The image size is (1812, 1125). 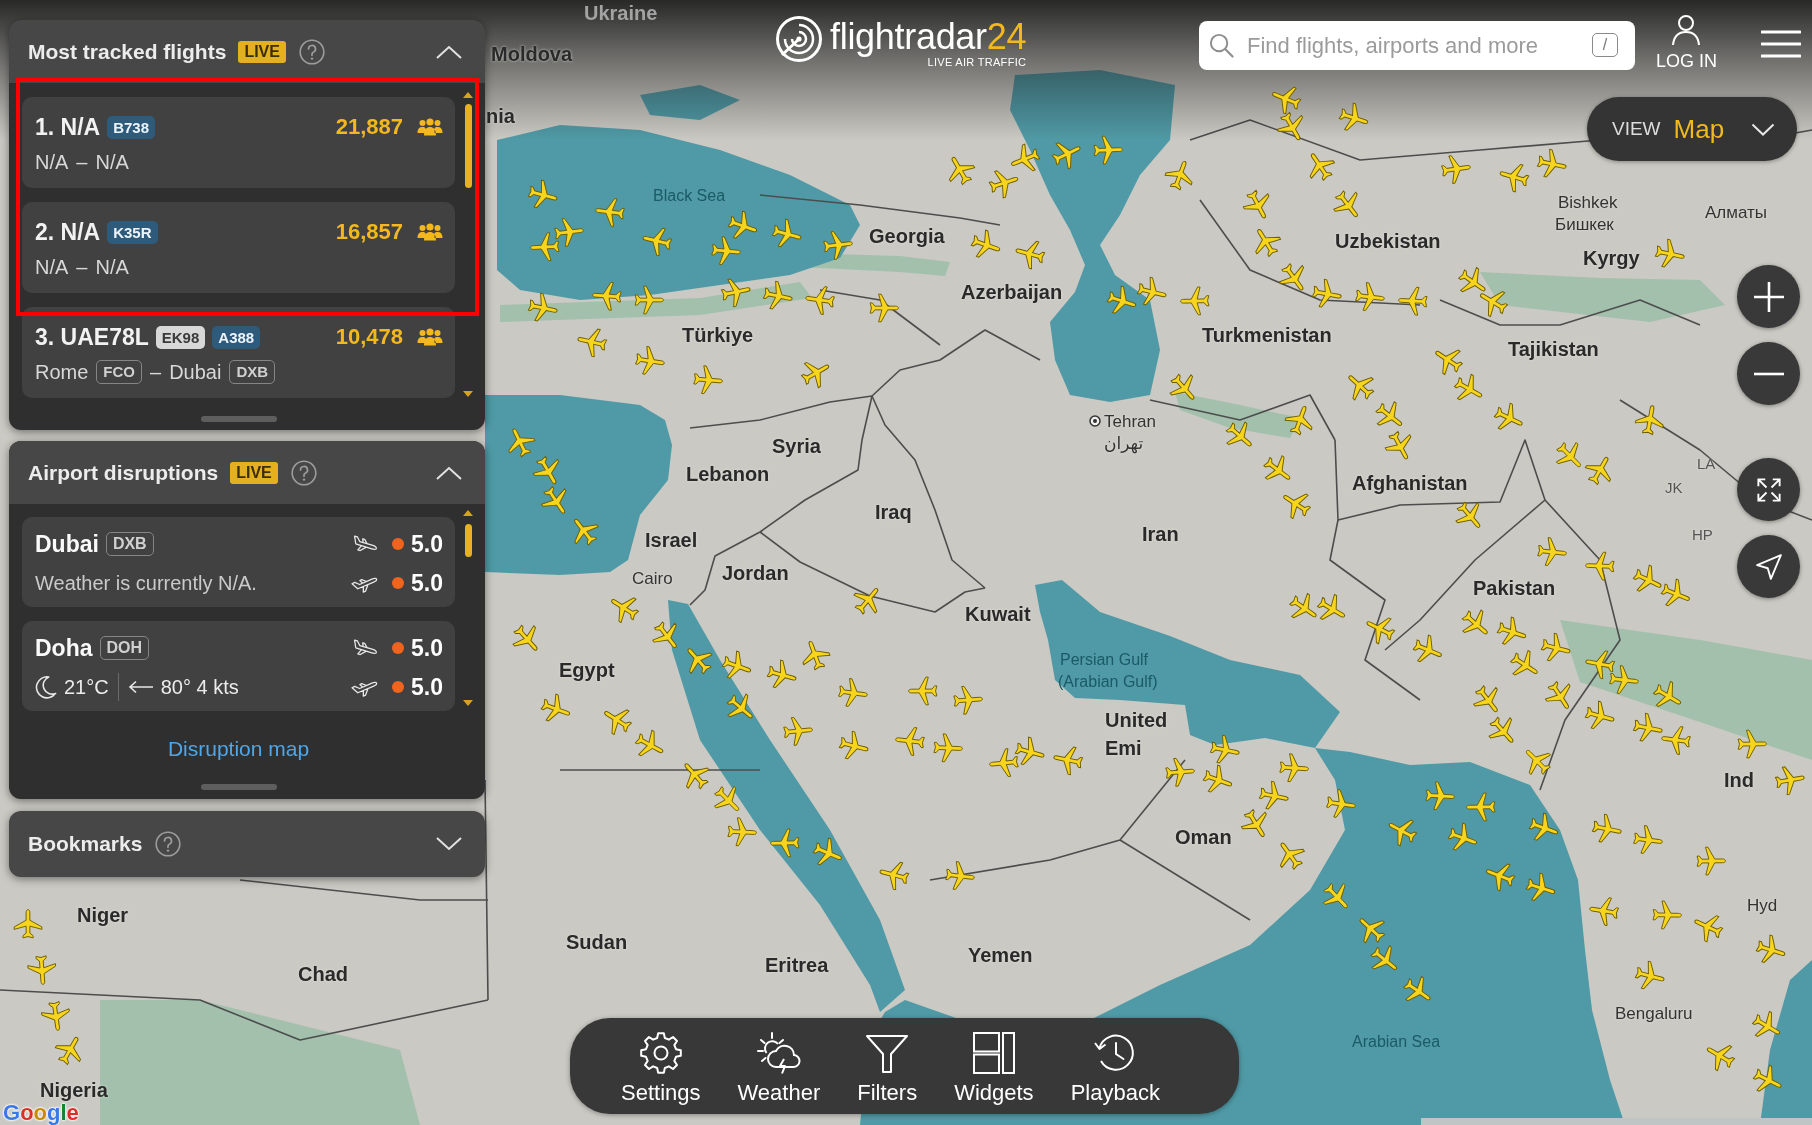 What do you see at coordinates (238, 142) in the screenshot?
I see `flight-card: 1. N/A B738 21,887 N/A – N/A` at bounding box center [238, 142].